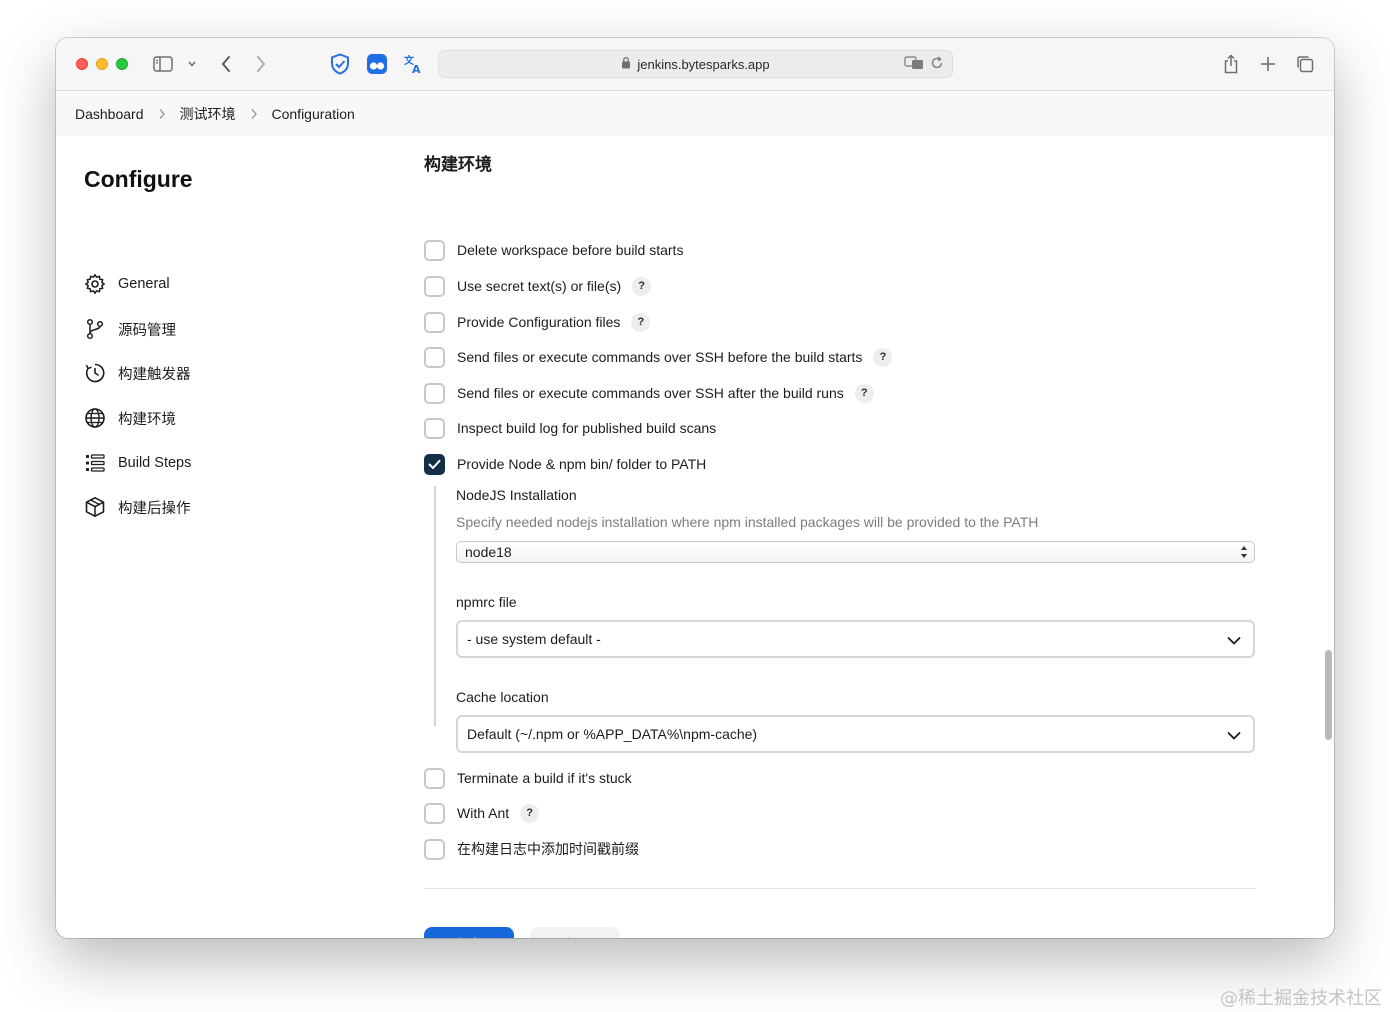 The height and width of the screenshot is (1012, 1390). Describe the element at coordinates (122, 64) in the screenshot. I see `zoom-window-button` at that location.